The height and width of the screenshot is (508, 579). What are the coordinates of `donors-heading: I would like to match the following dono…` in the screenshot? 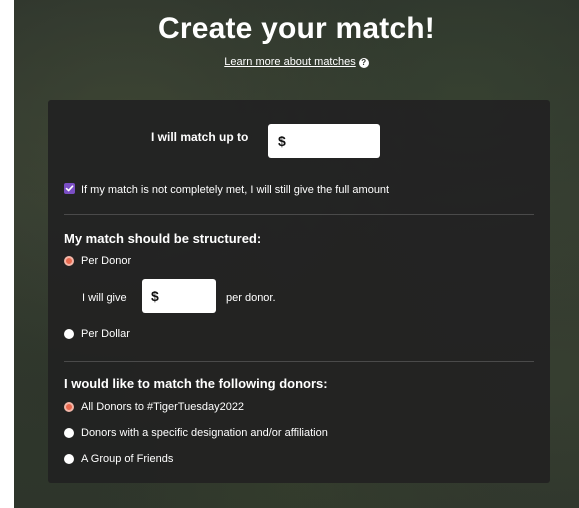 It's located at (196, 383).